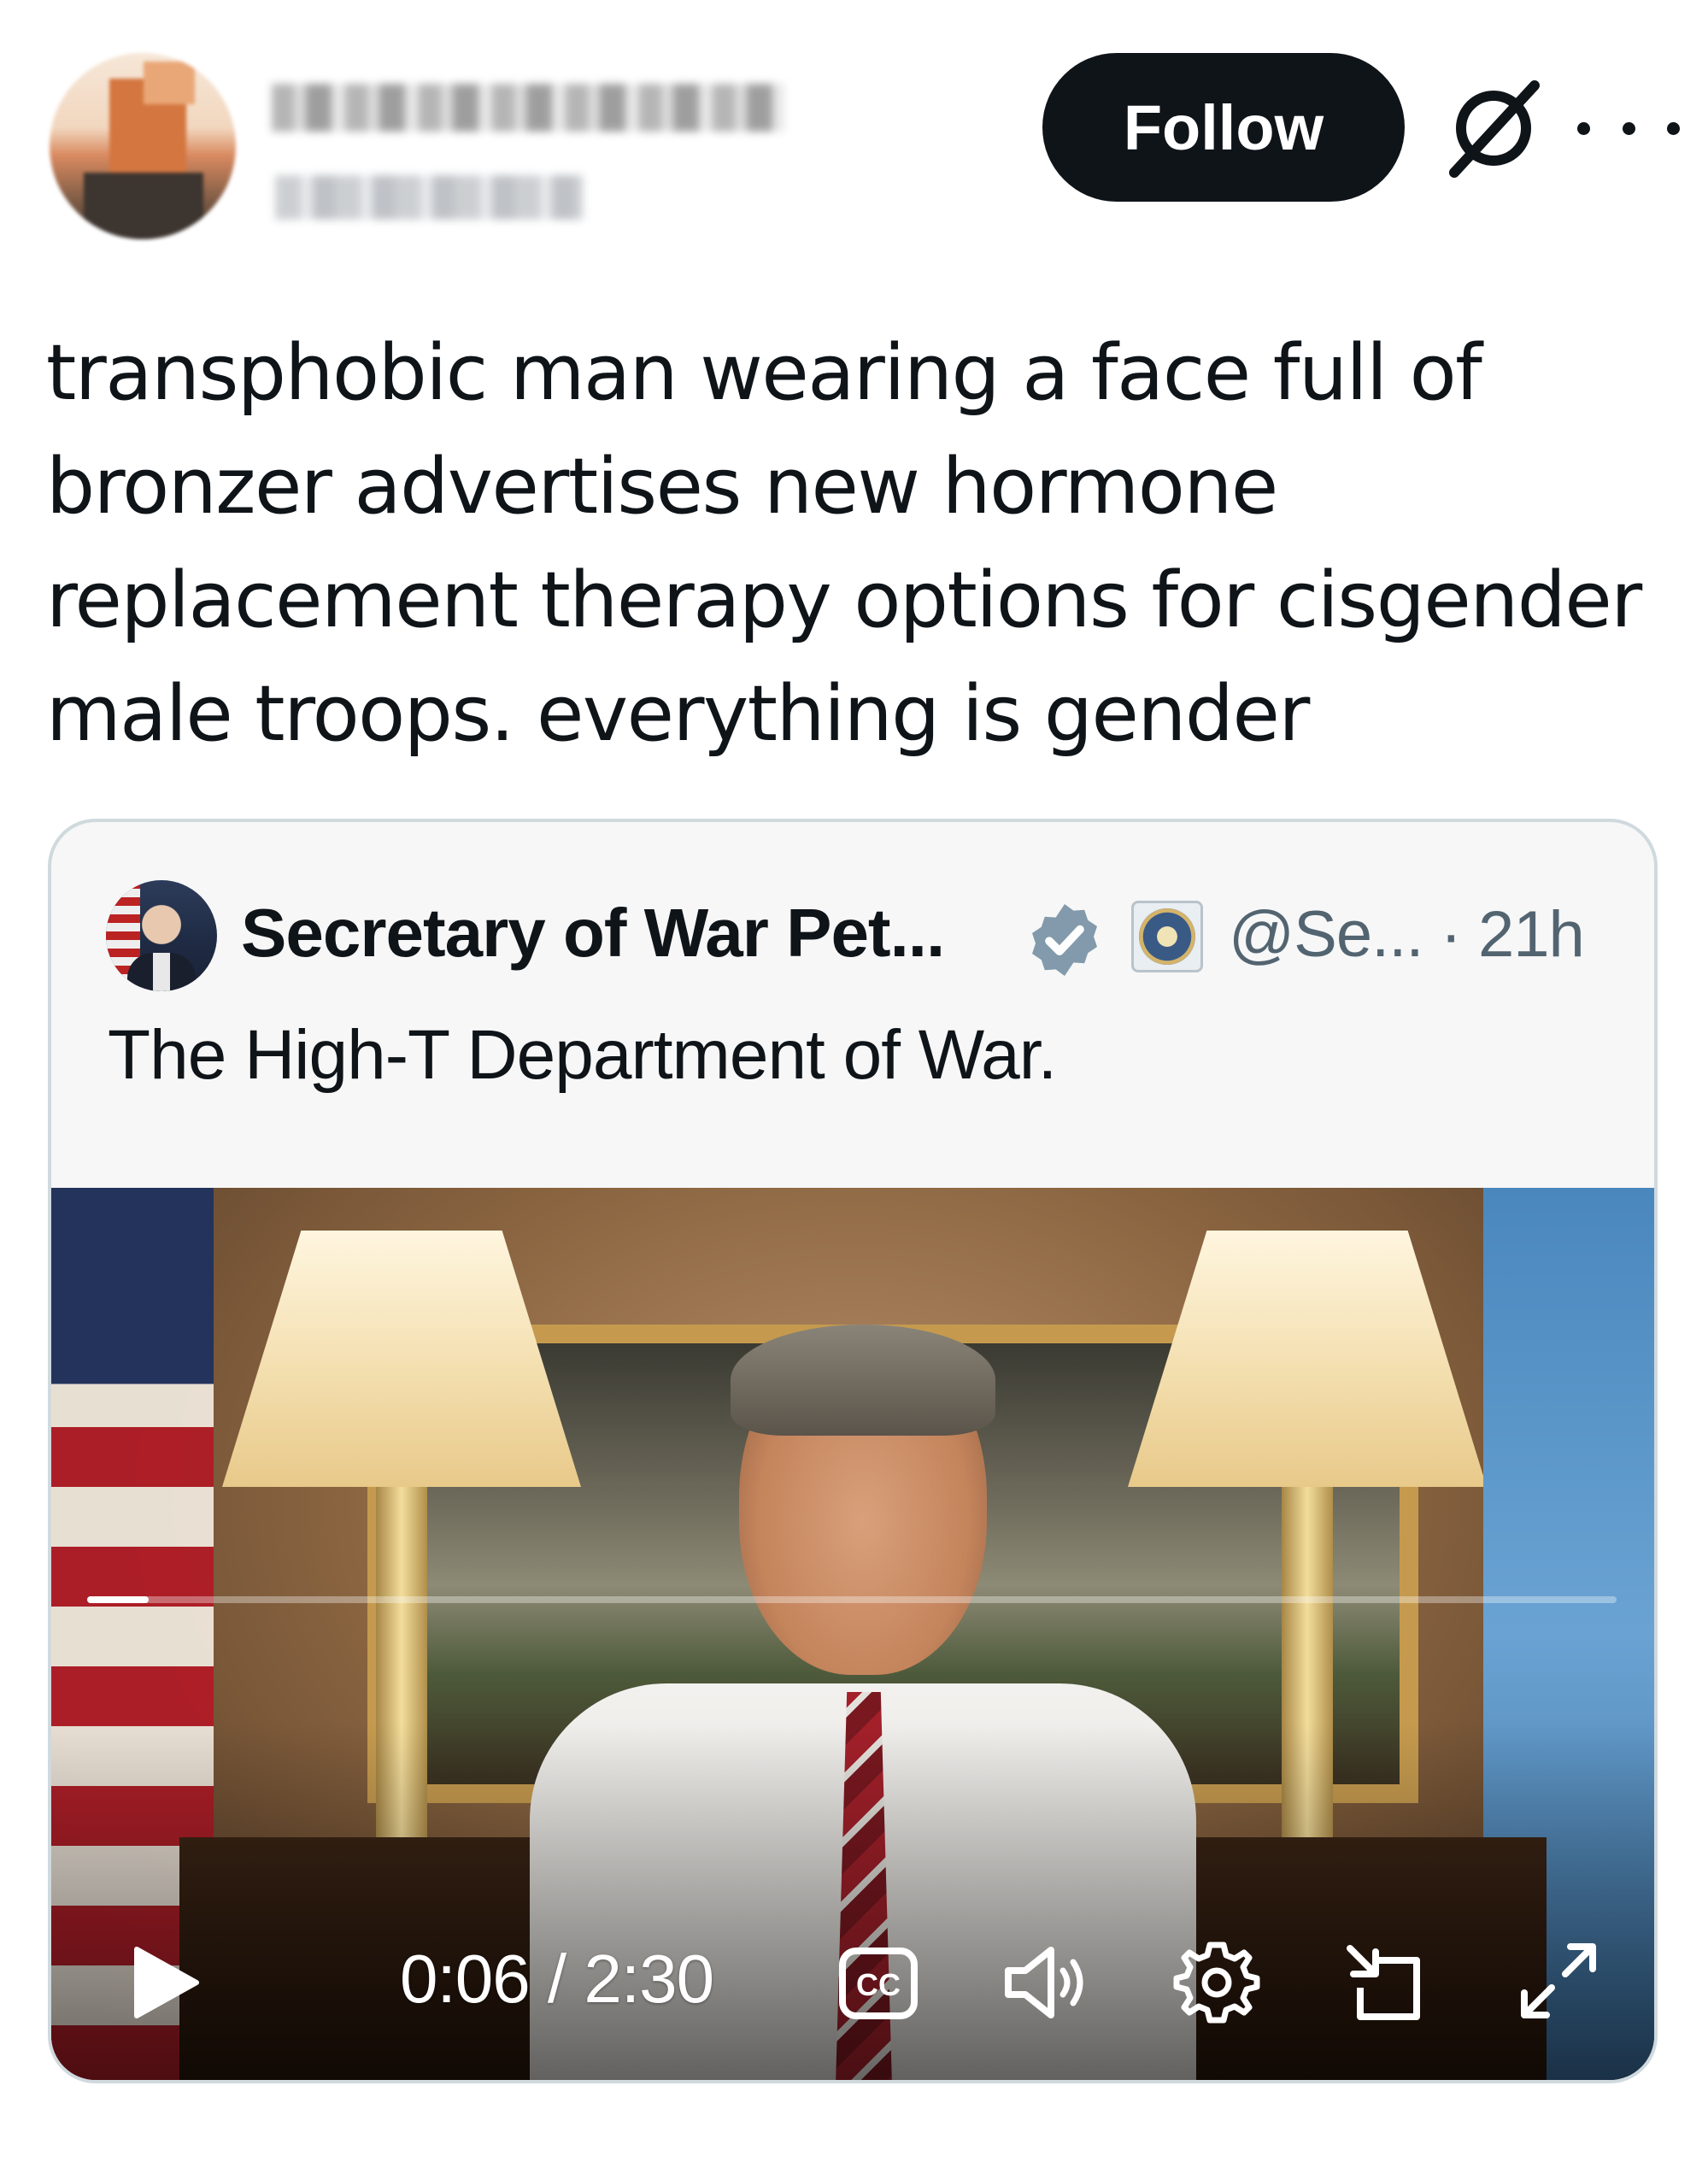 The image size is (1708, 2162). Describe the element at coordinates (1493, 128) in the screenshot. I see `grok-icon` at that location.